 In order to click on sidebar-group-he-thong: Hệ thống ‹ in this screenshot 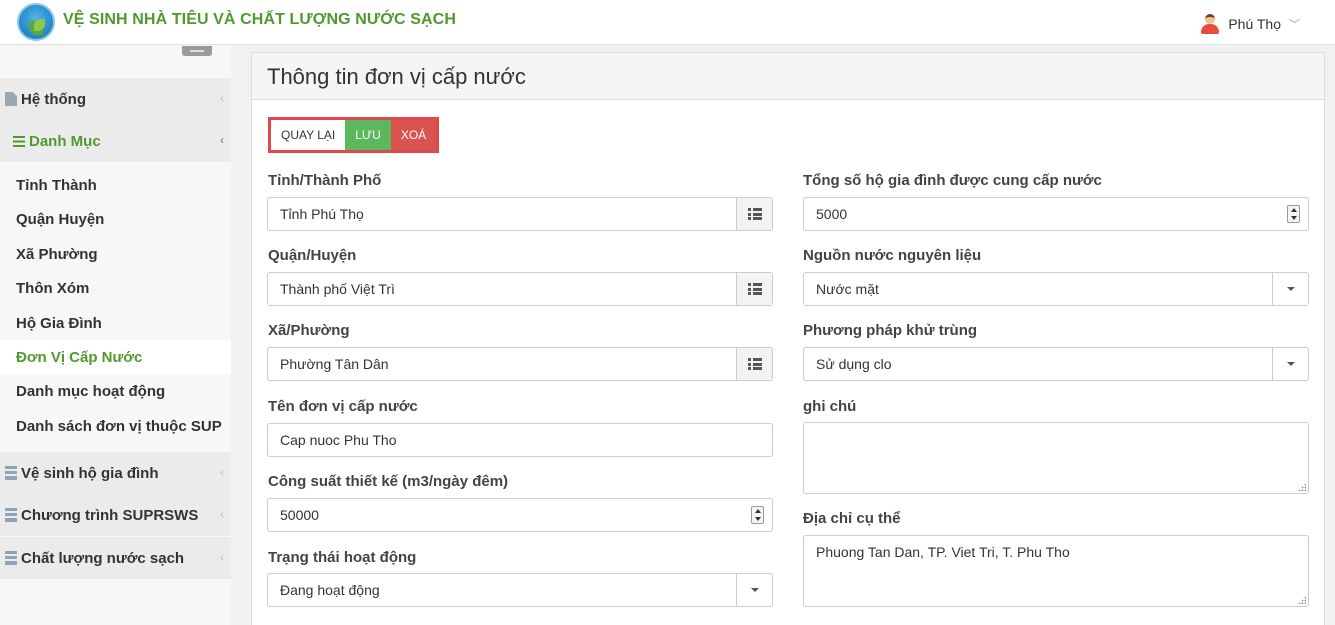, I will do `click(115, 99)`.